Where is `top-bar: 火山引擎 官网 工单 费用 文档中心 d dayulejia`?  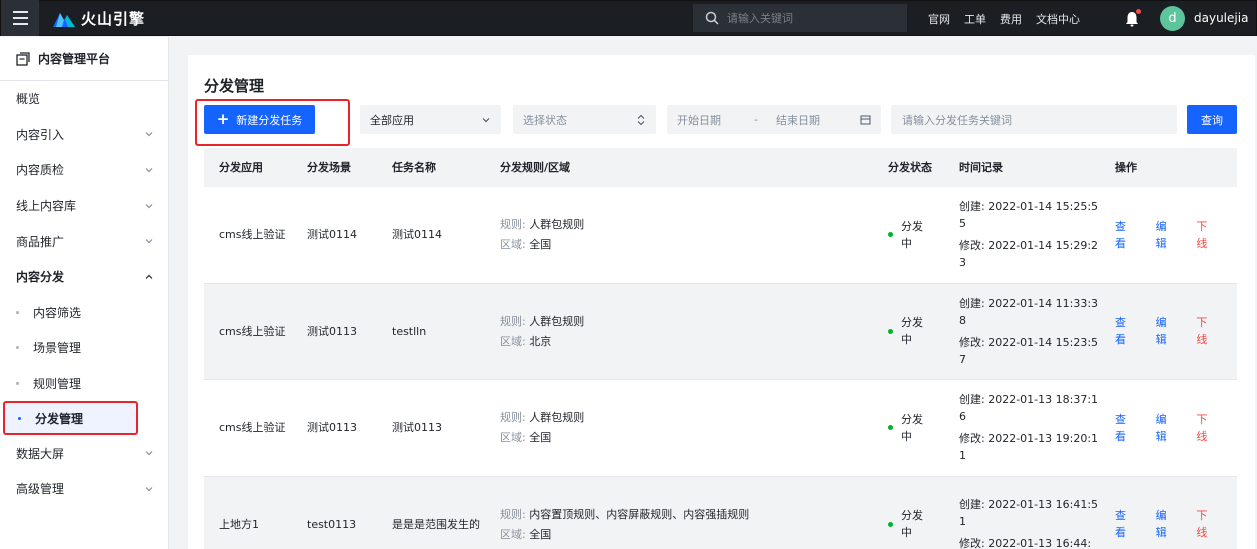
top-bar: 火山引擎 官网 工单 费用 文档中心 d dayulejia is located at coordinates (628, 18).